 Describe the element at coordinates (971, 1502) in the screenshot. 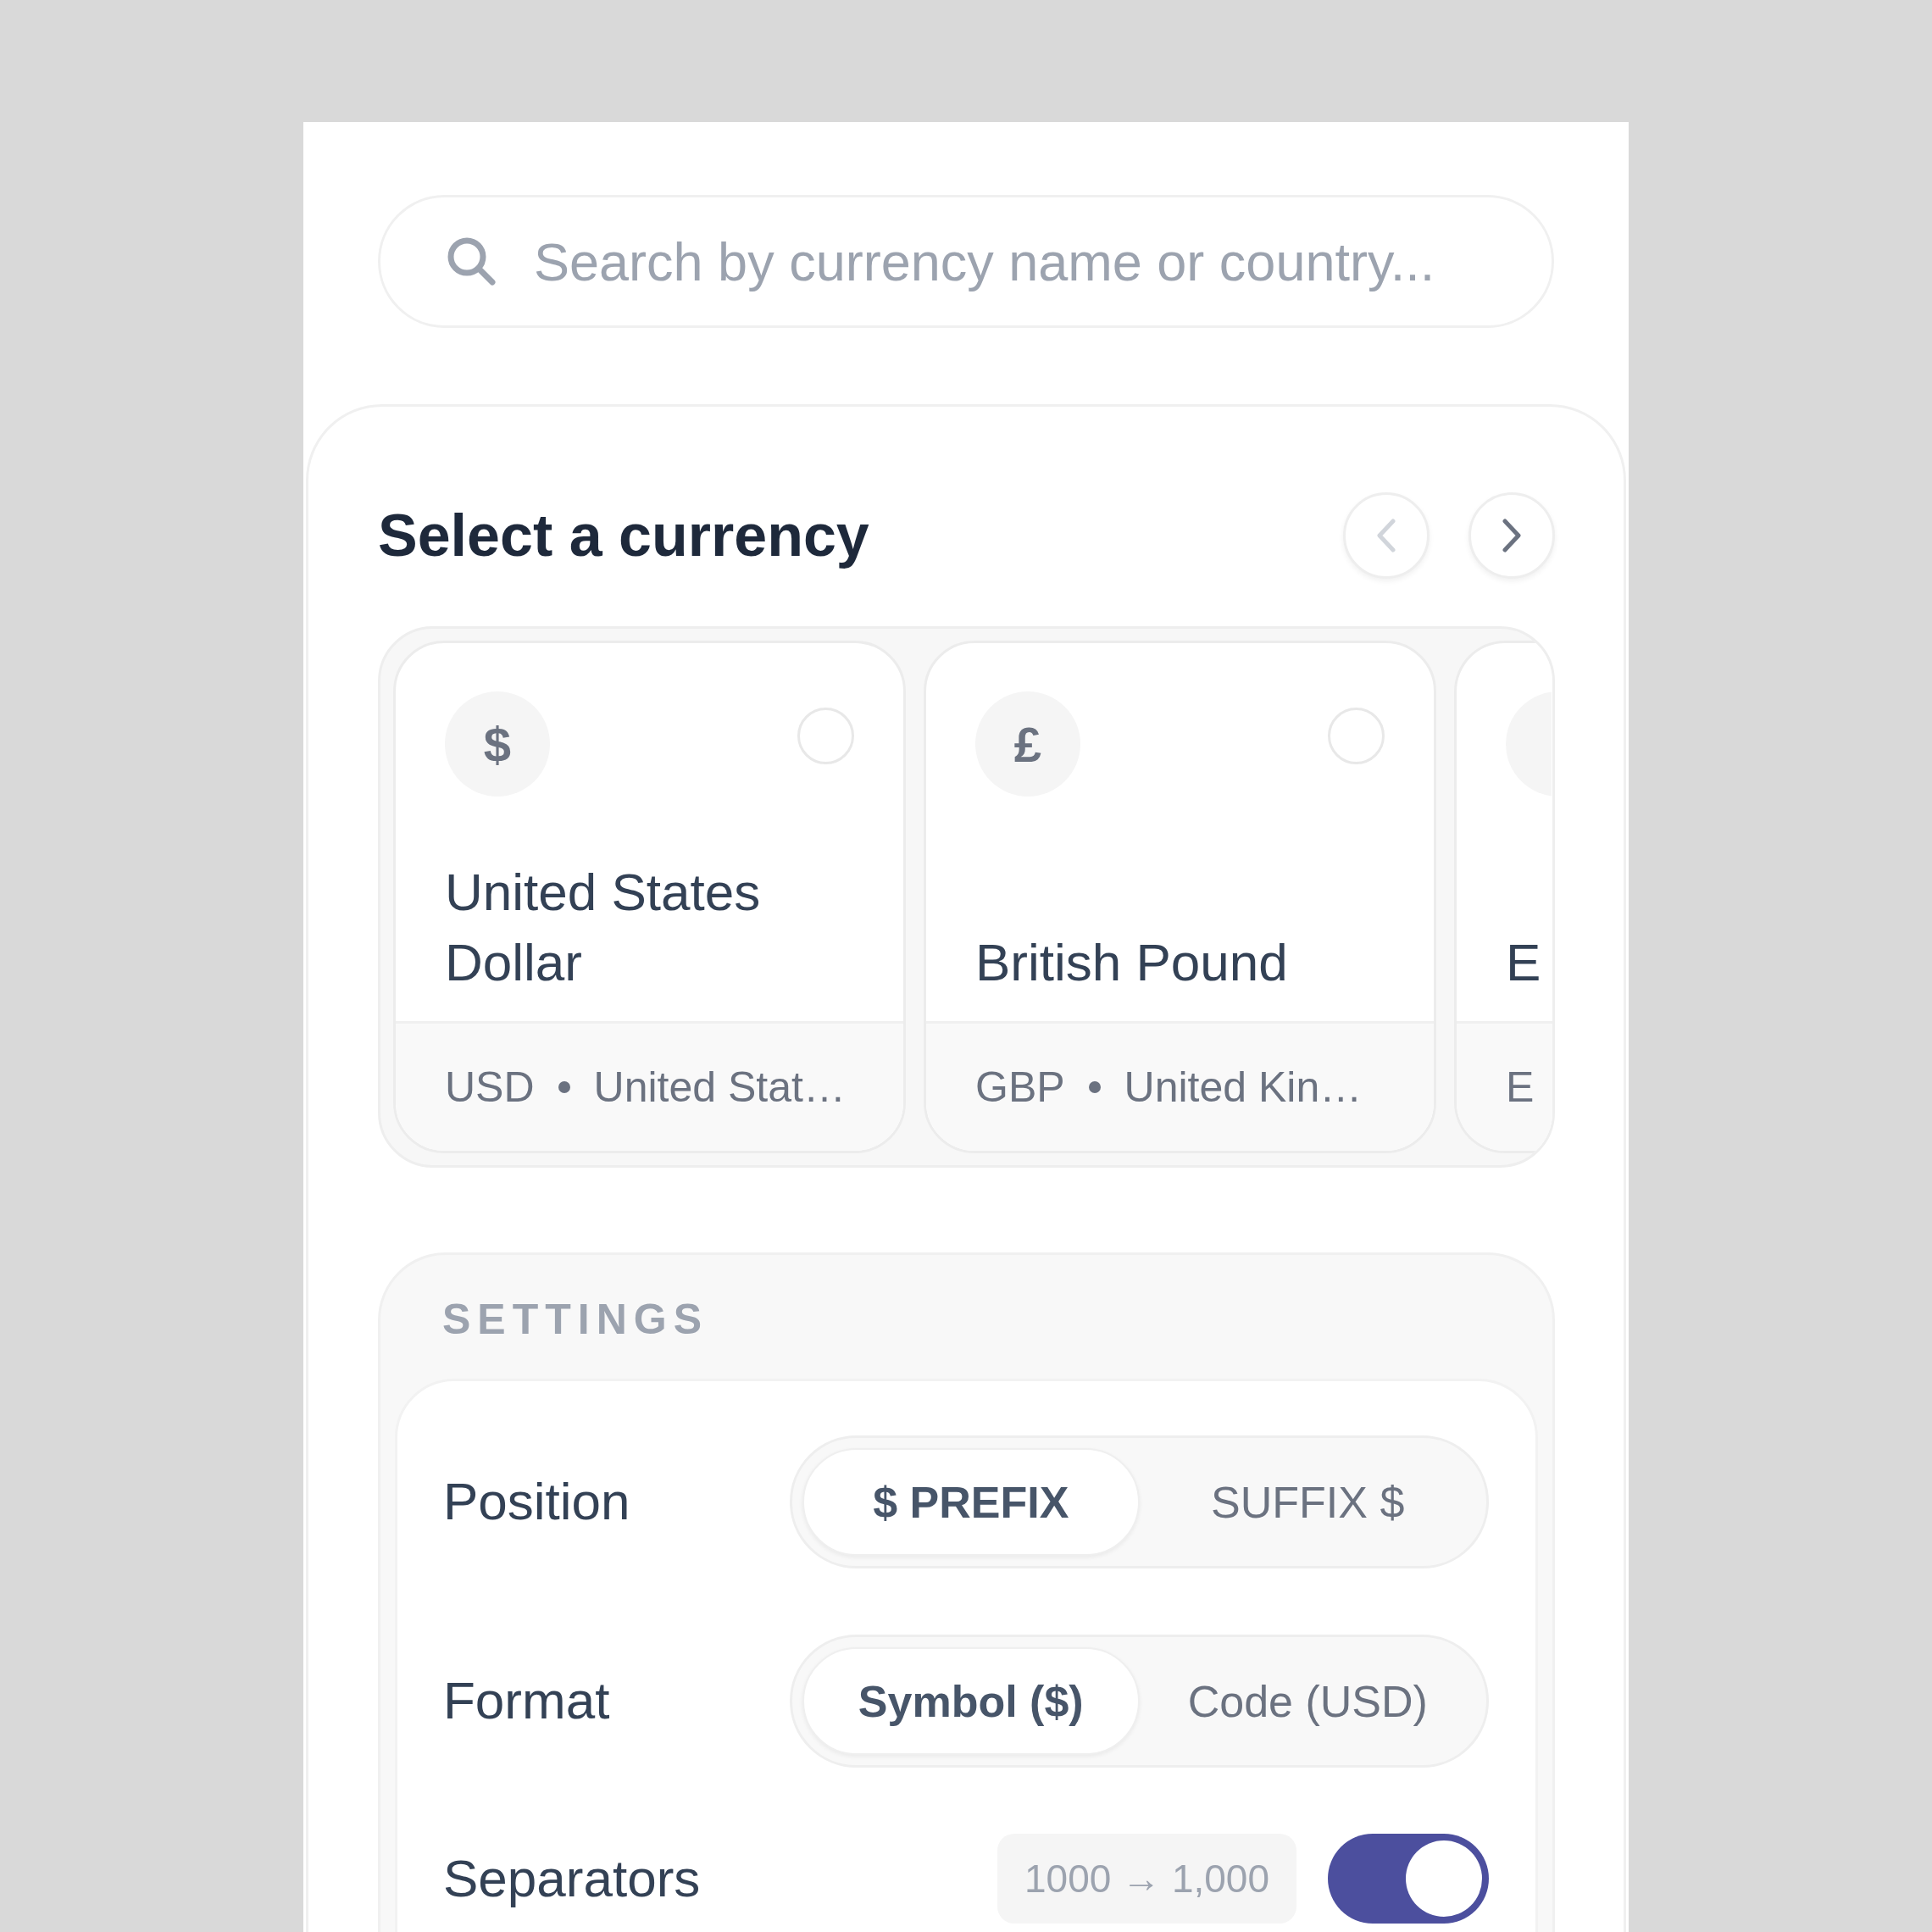

I see `segment-option: $ PREFIX` at that location.